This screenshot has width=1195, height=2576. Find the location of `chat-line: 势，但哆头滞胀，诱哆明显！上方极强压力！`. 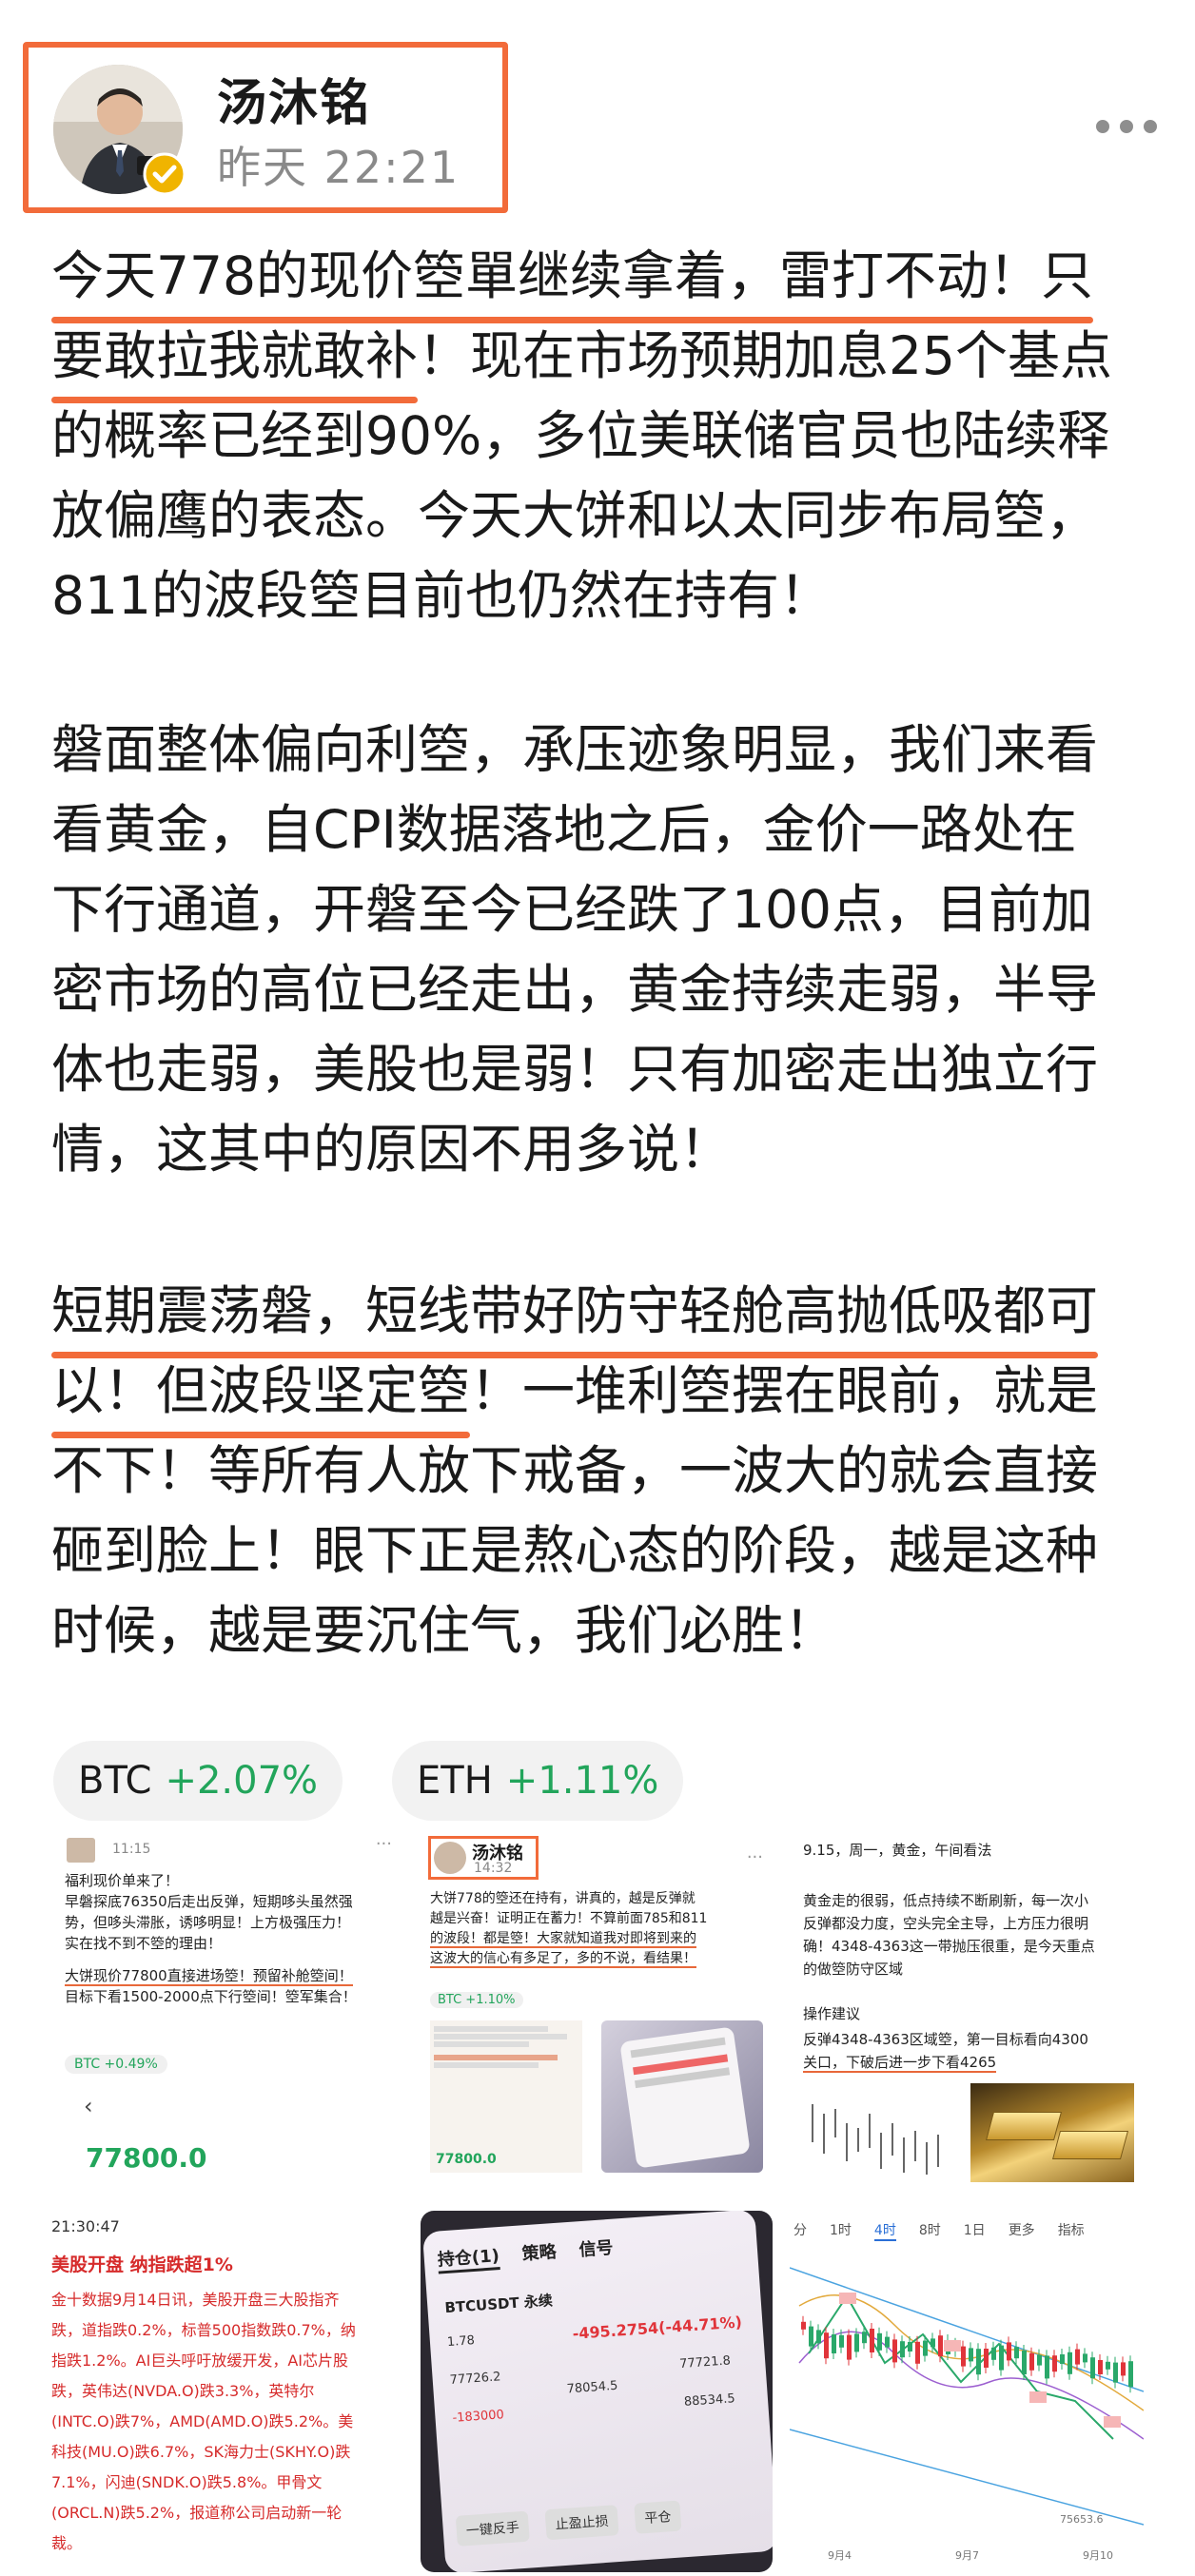

chat-line: 势，但哆头滞胀，诱哆明显！上方极强压力！ is located at coordinates (208, 1923).